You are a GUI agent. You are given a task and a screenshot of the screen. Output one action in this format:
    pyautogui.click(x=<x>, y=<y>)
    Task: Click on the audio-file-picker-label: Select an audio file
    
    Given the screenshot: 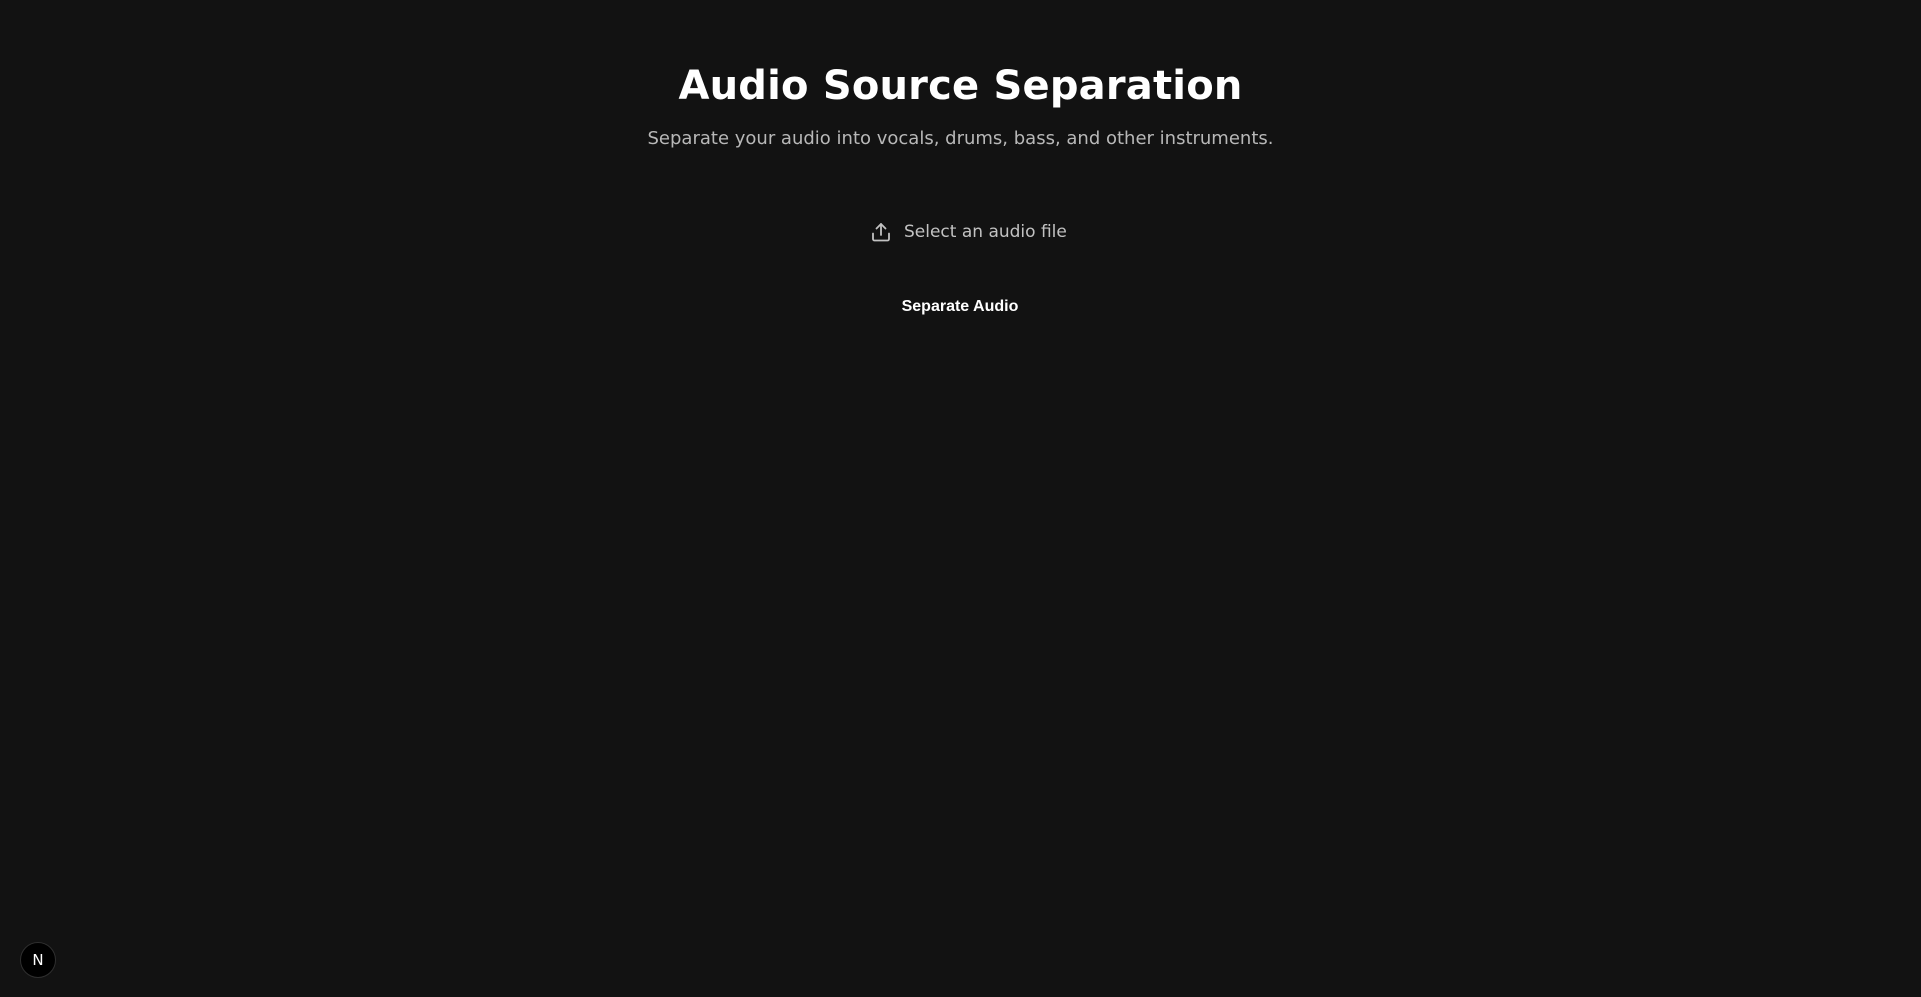 What is the action you would take?
    pyautogui.click(x=985, y=232)
    